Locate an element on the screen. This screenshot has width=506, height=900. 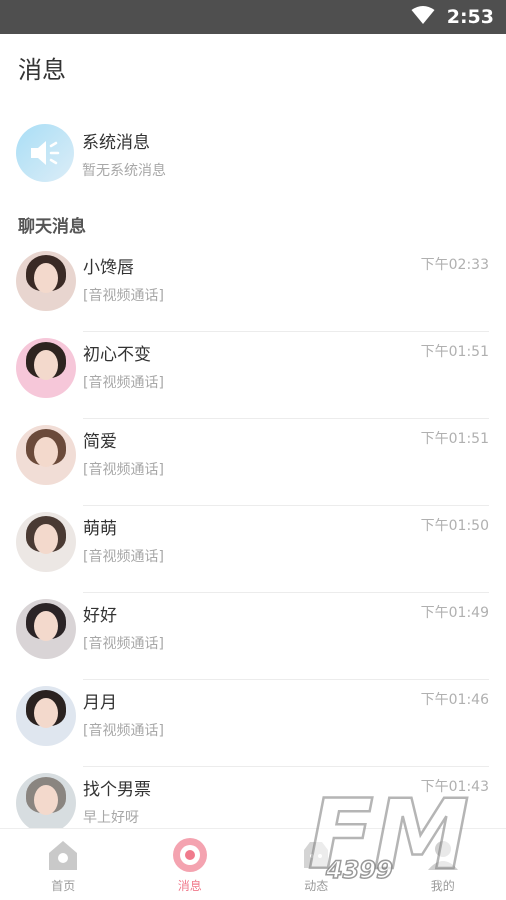
wifi-icon is located at coordinates (423, 17).